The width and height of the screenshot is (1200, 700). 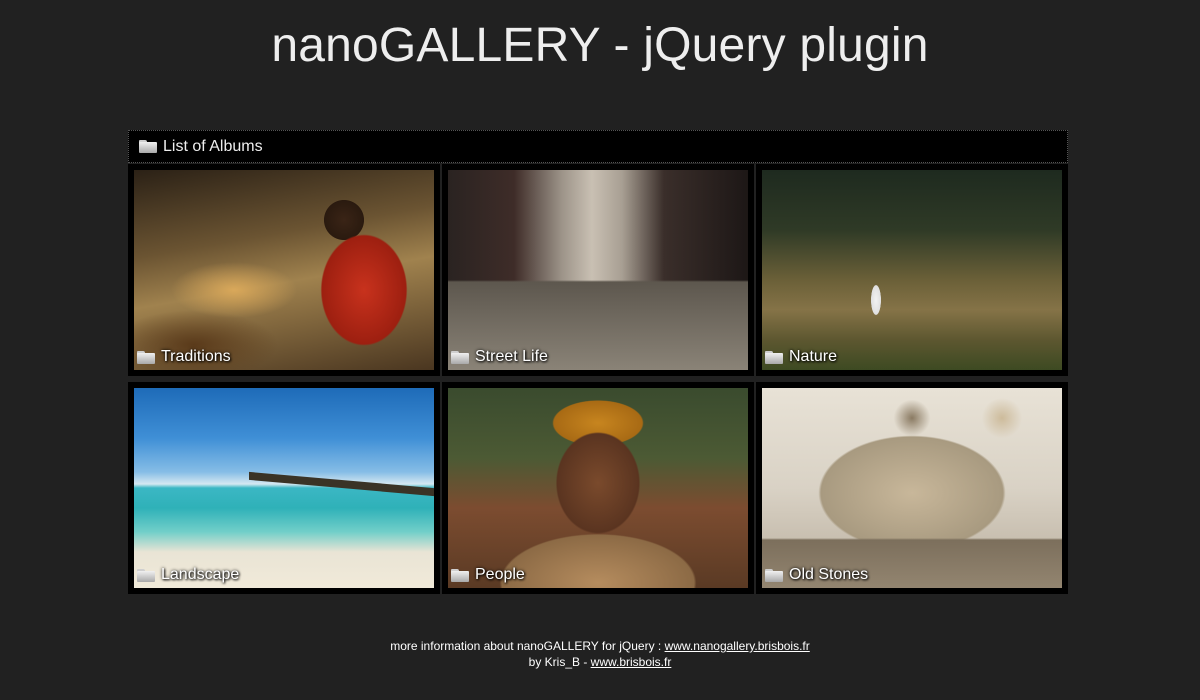 I want to click on album-label: Nature, so click(x=813, y=356).